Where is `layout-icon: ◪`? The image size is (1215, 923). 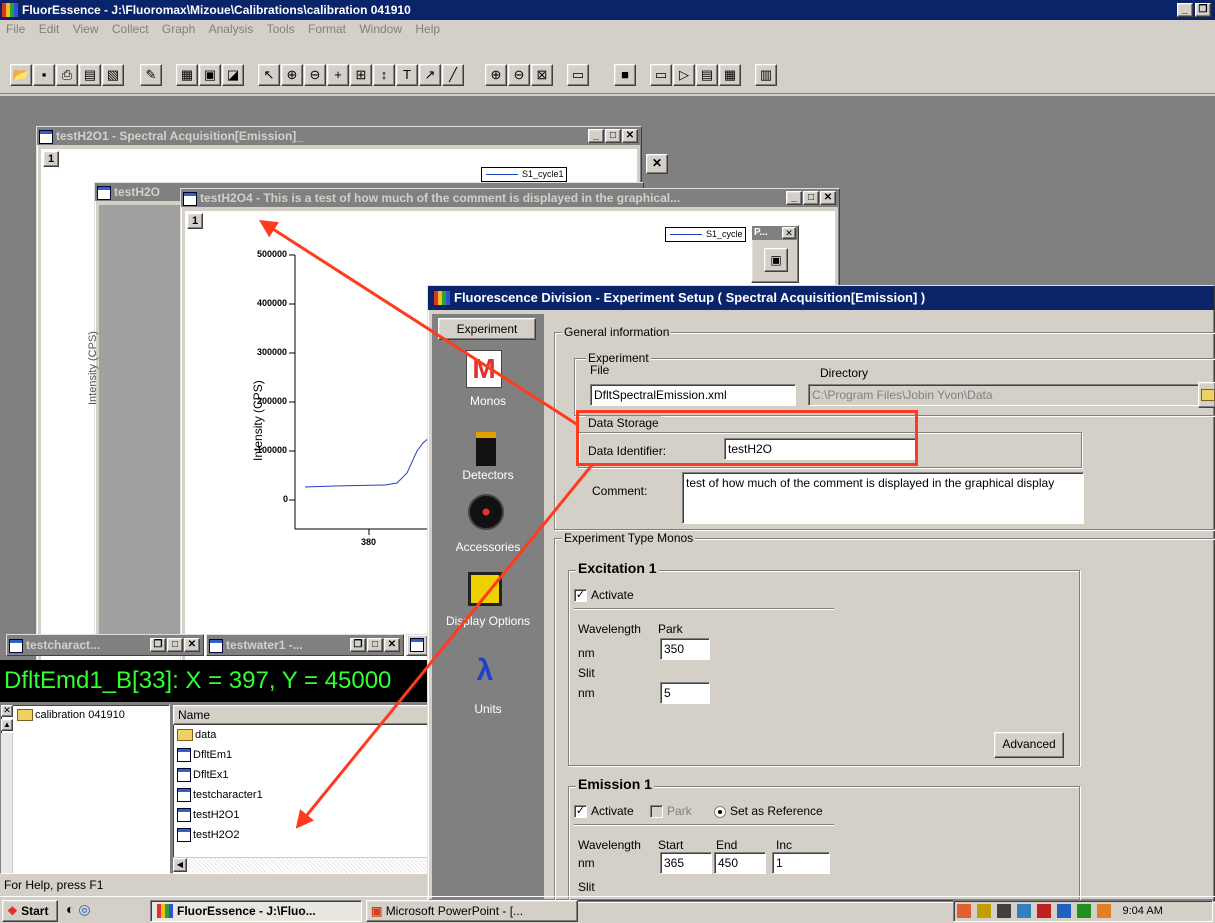
layout-icon: ◪ is located at coordinates (233, 75).